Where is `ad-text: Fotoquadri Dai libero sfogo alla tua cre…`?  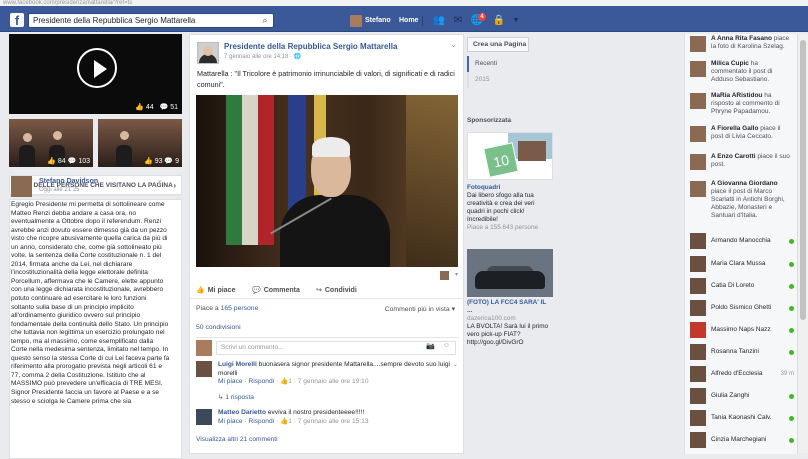
ad-text: Fotoquadri Dai libero sfogo alla tua cre… is located at coordinates (510, 208).